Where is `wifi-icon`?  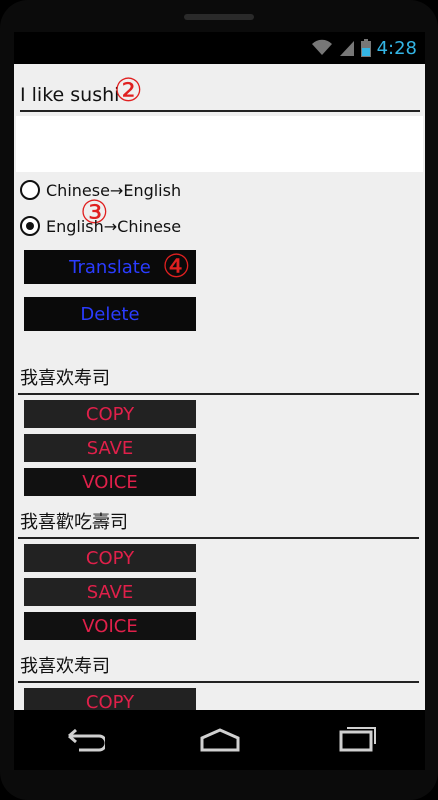
wifi-icon is located at coordinates (321, 47).